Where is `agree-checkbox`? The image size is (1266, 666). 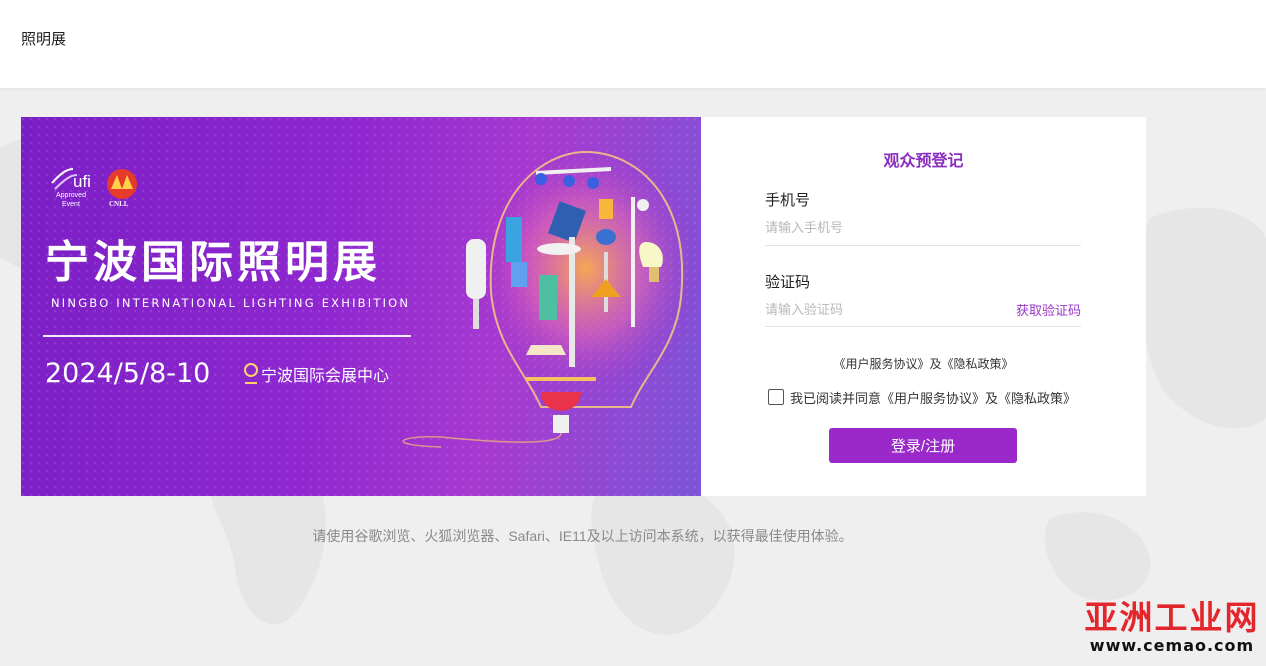 agree-checkbox is located at coordinates (776, 397).